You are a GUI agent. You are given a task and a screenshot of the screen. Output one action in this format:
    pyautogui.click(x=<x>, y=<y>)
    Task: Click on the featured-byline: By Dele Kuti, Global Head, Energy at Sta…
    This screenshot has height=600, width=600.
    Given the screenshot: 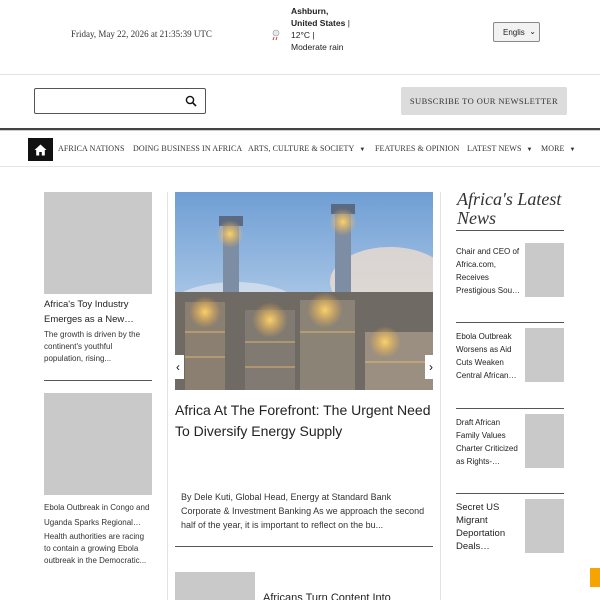 What is the action you would take?
    pyautogui.click(x=303, y=511)
    